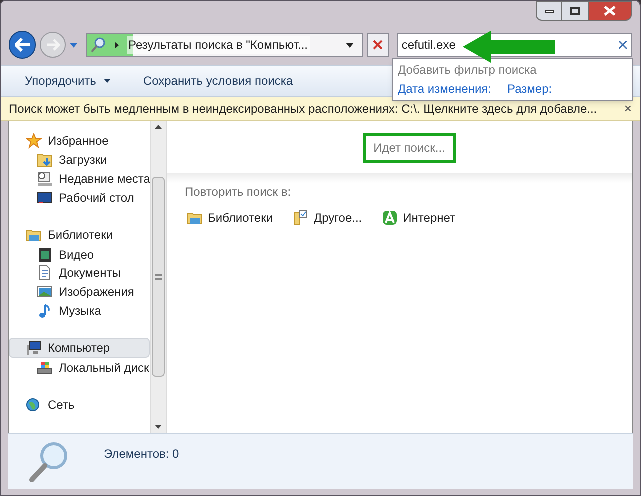 The height and width of the screenshot is (496, 641). I want to click on search-location-link: Интернет, so click(419, 218).